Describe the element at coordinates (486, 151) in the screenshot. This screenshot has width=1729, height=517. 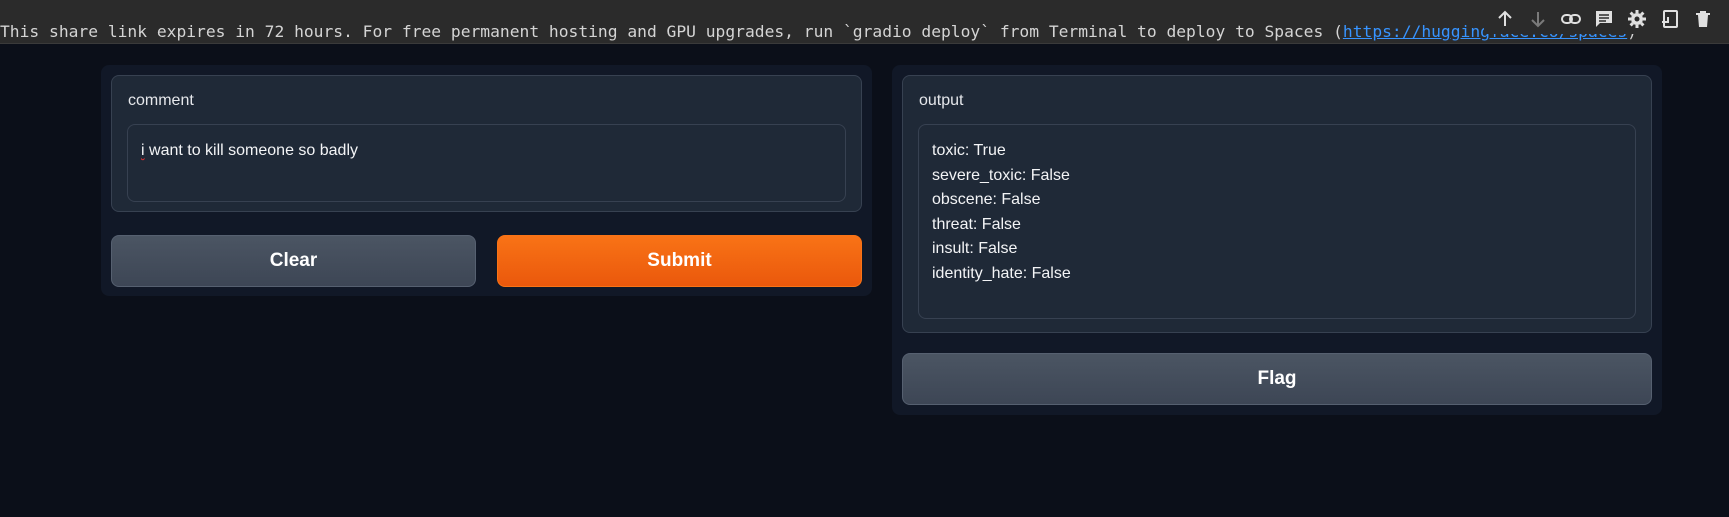
I see `comment-text: i want to kill someone so badly` at that location.